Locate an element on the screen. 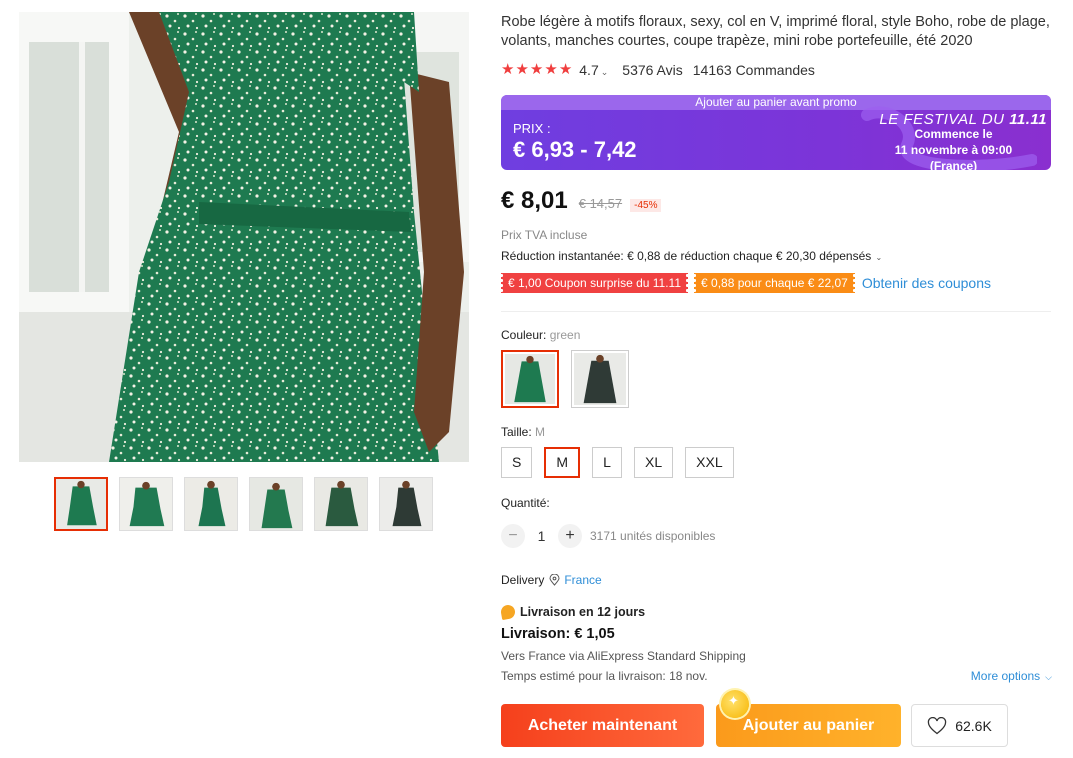 The height and width of the screenshot is (758, 1073). chevron-down-icon: ⌵ is located at coordinates (1048, 677).